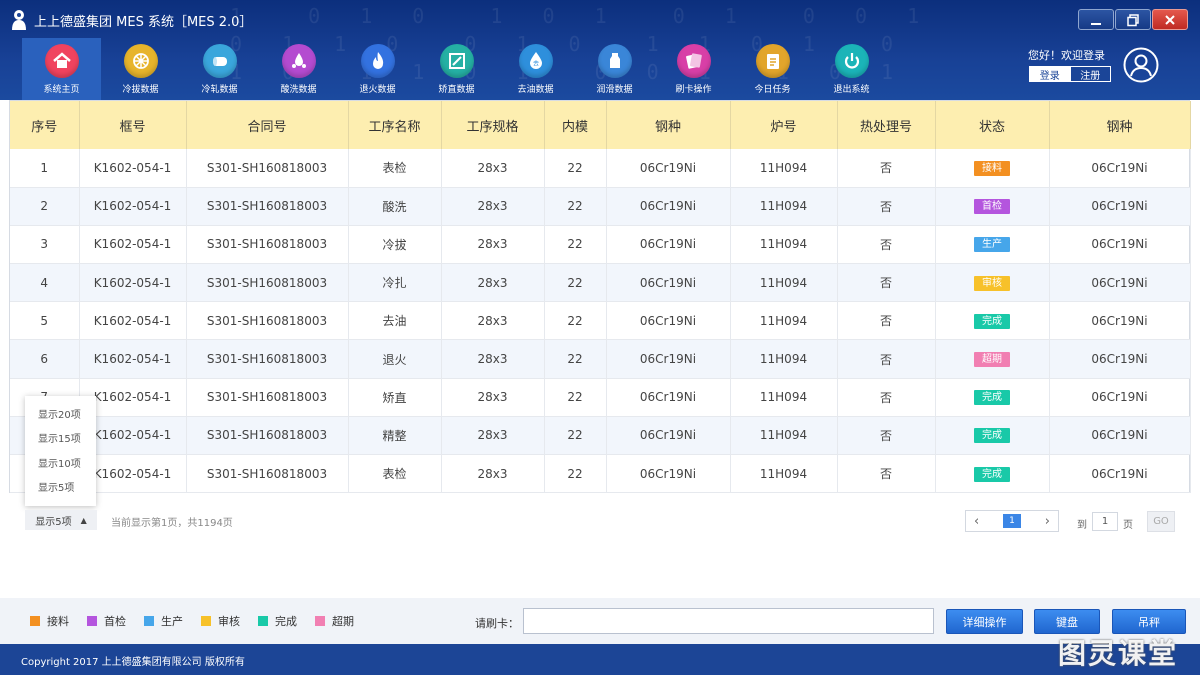 The image size is (1200, 675). What do you see at coordinates (535, 69) in the screenshot?
I see `nav-item-oil-drop: 去去油数据` at bounding box center [535, 69].